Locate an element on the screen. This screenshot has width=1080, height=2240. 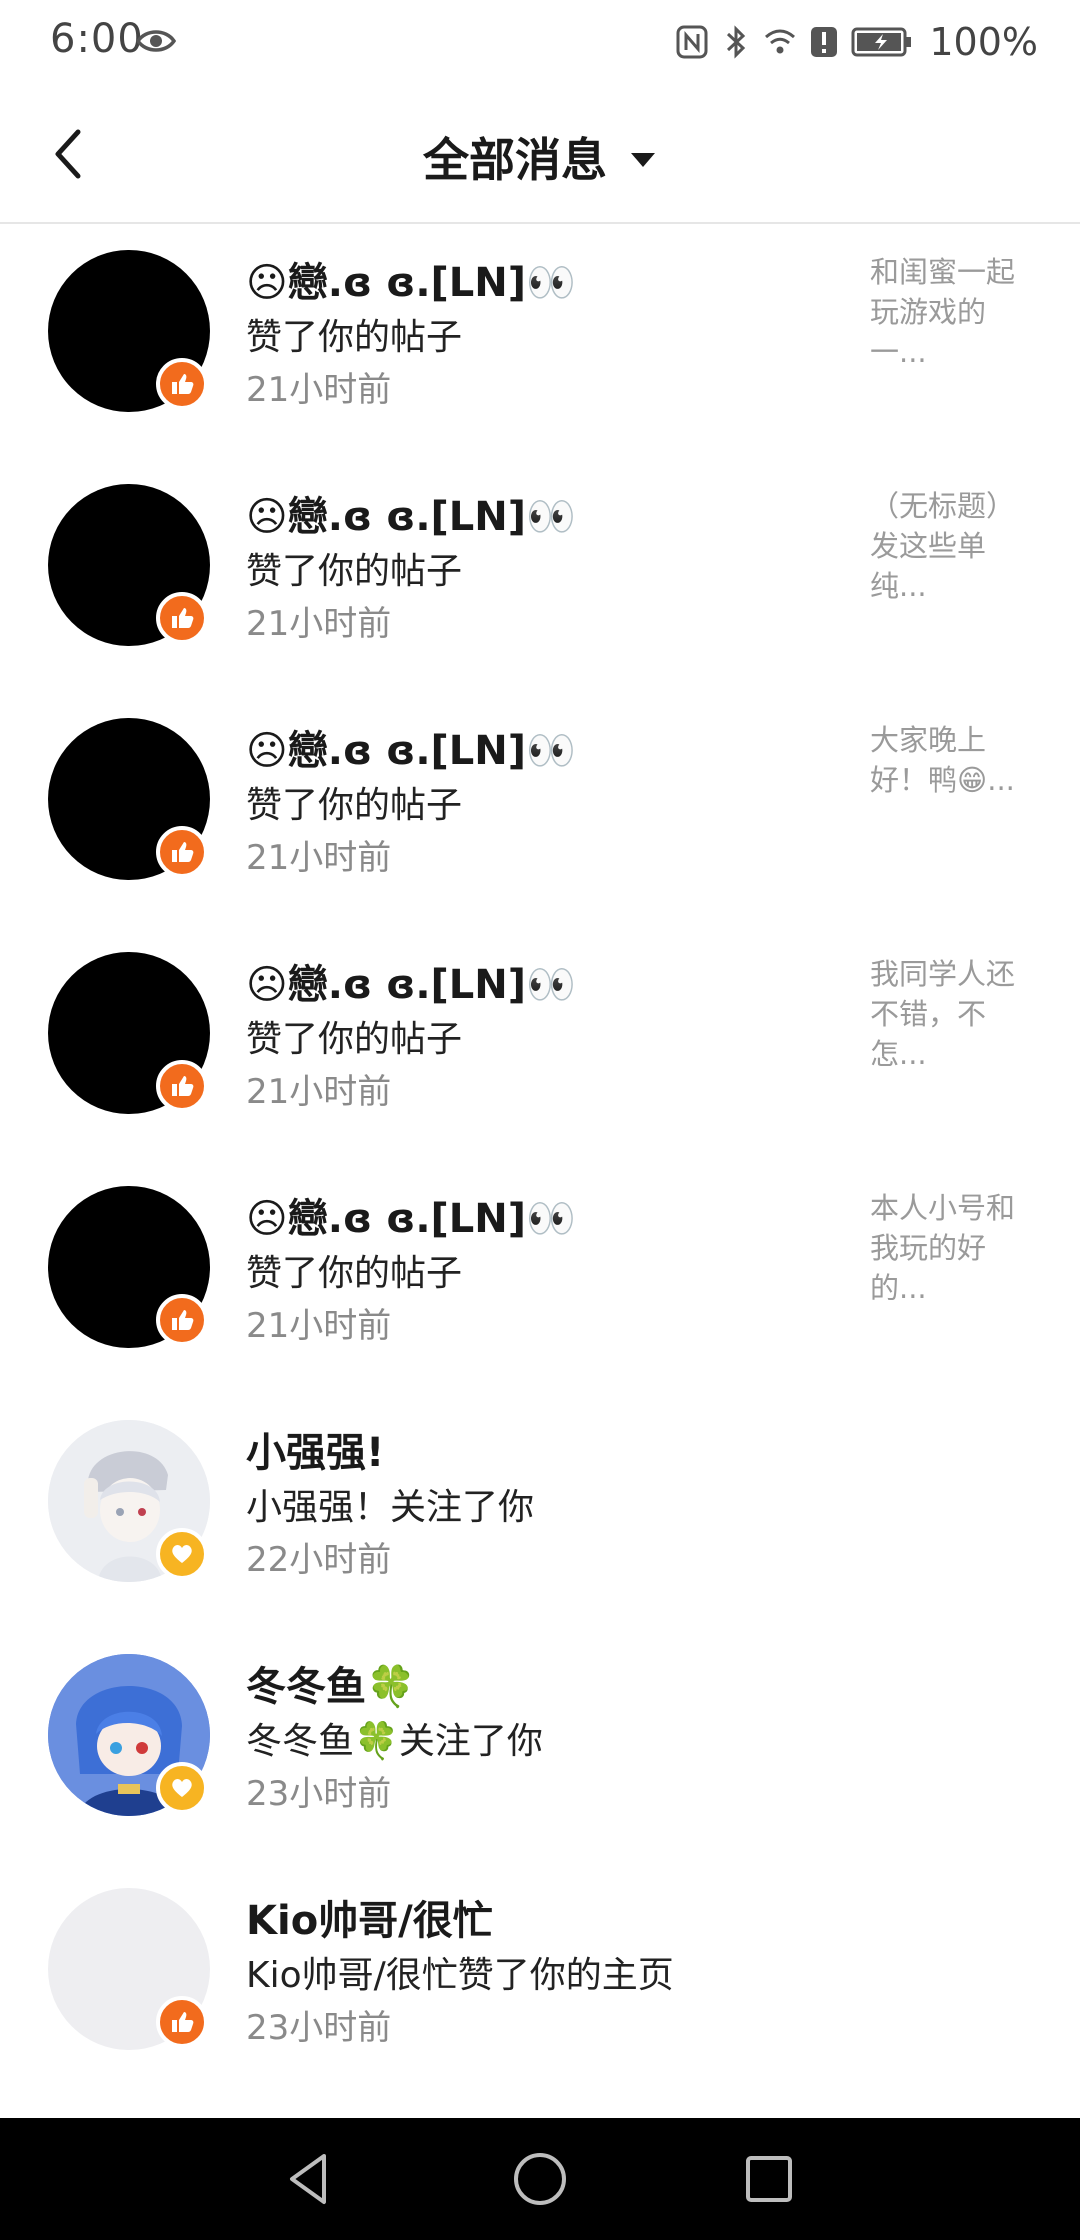
message-action: 冬冬鱼🍀关注了你 is located at coordinates (394, 1741).